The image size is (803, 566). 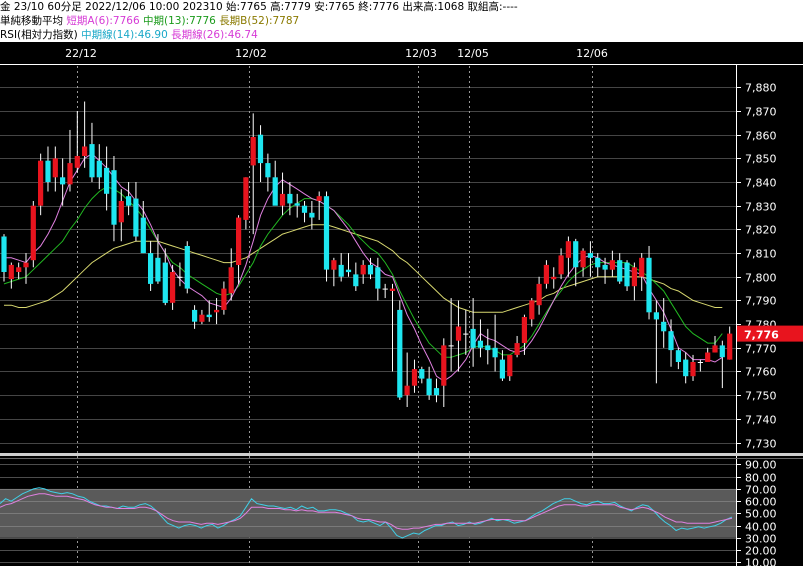 What do you see at coordinates (401, 35) in the screenshot?
I see `rsi-legend: RSI(相対力指数) 中期線(14):46.90 長期線(26):46.74` at bounding box center [401, 35].